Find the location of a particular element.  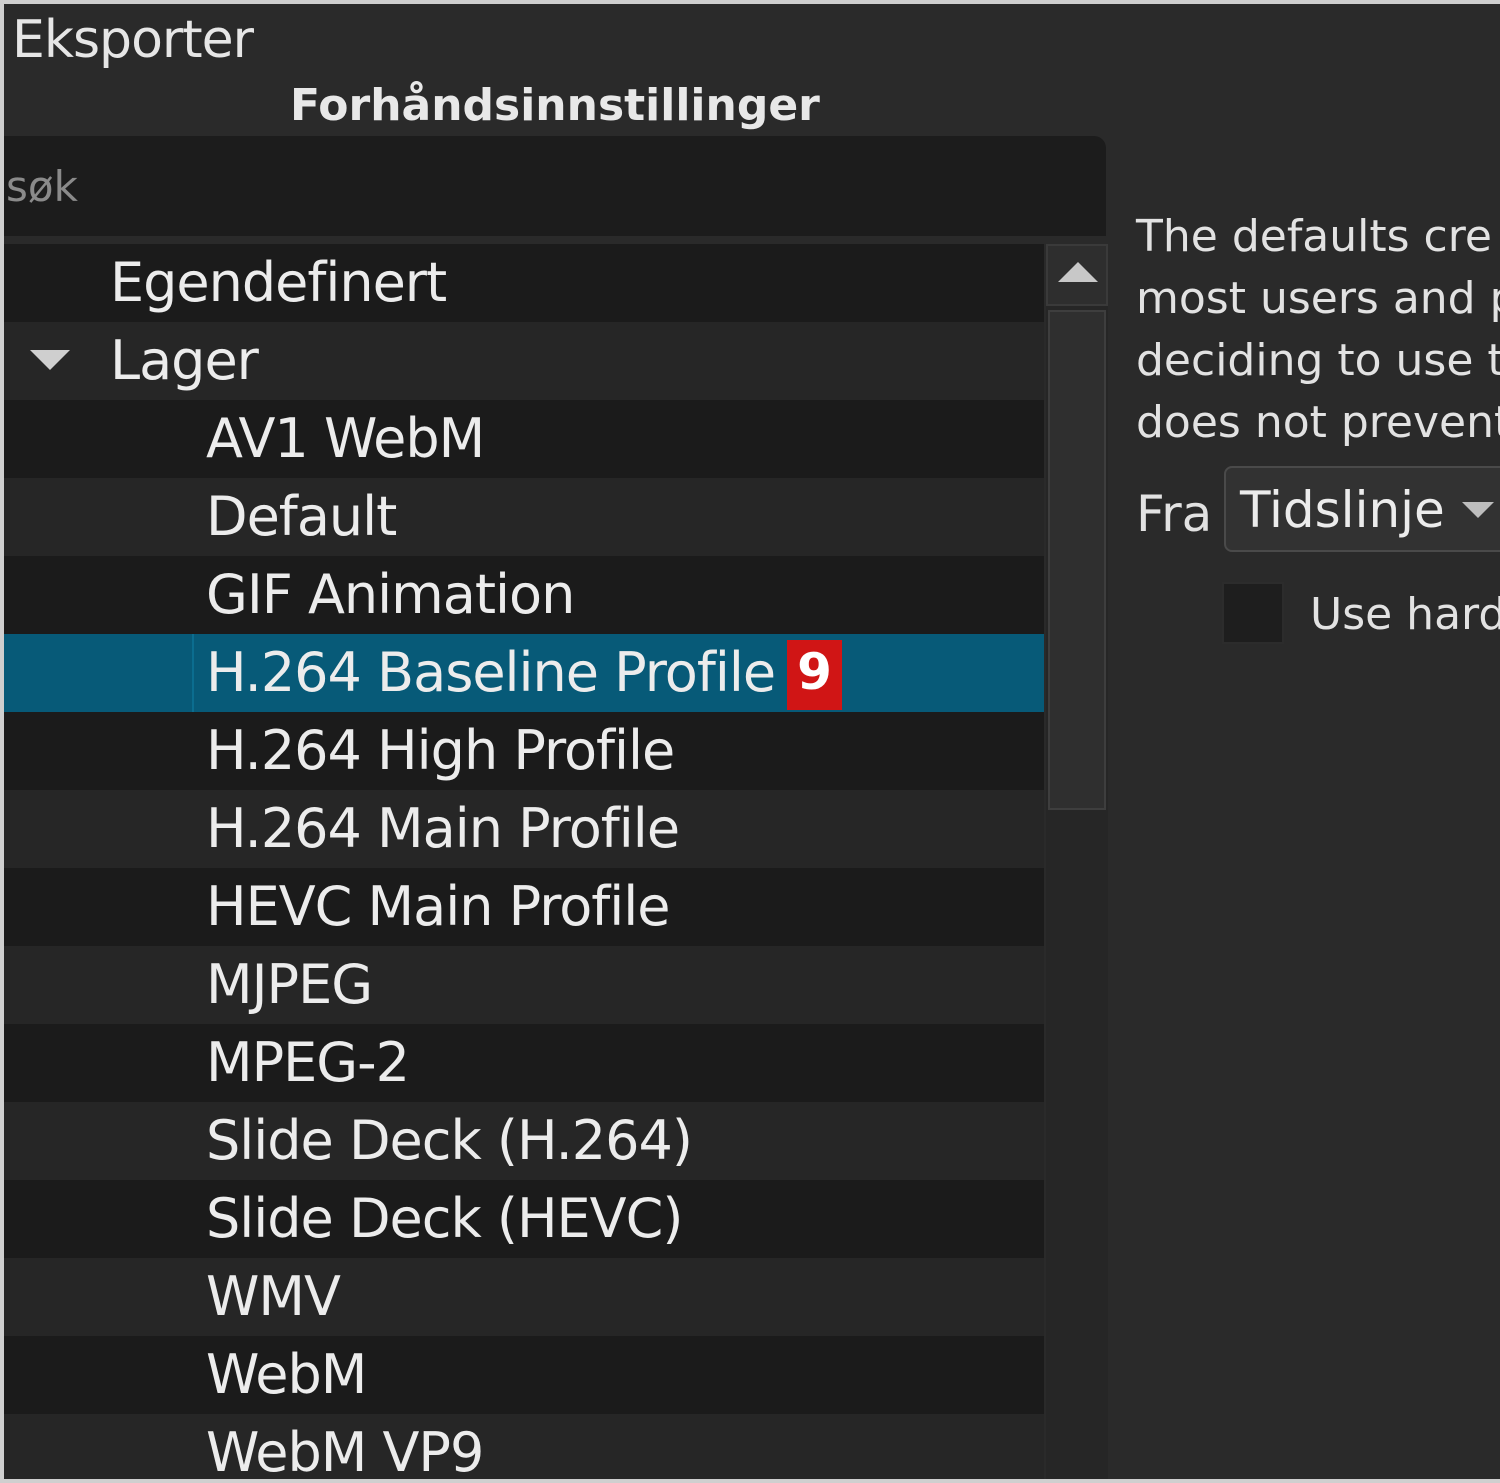

annotation-badge: 9 is located at coordinates (814, 675).